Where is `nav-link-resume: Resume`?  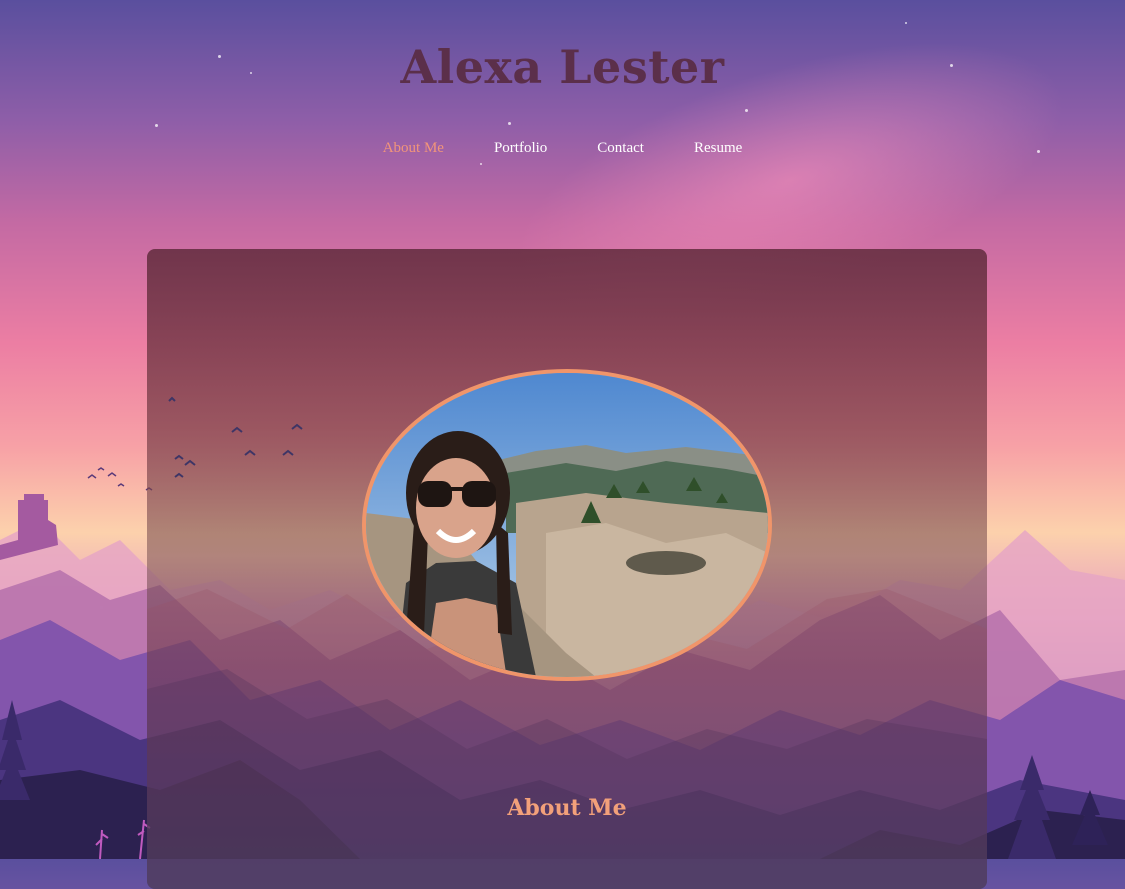 nav-link-resume: Resume is located at coordinates (718, 148).